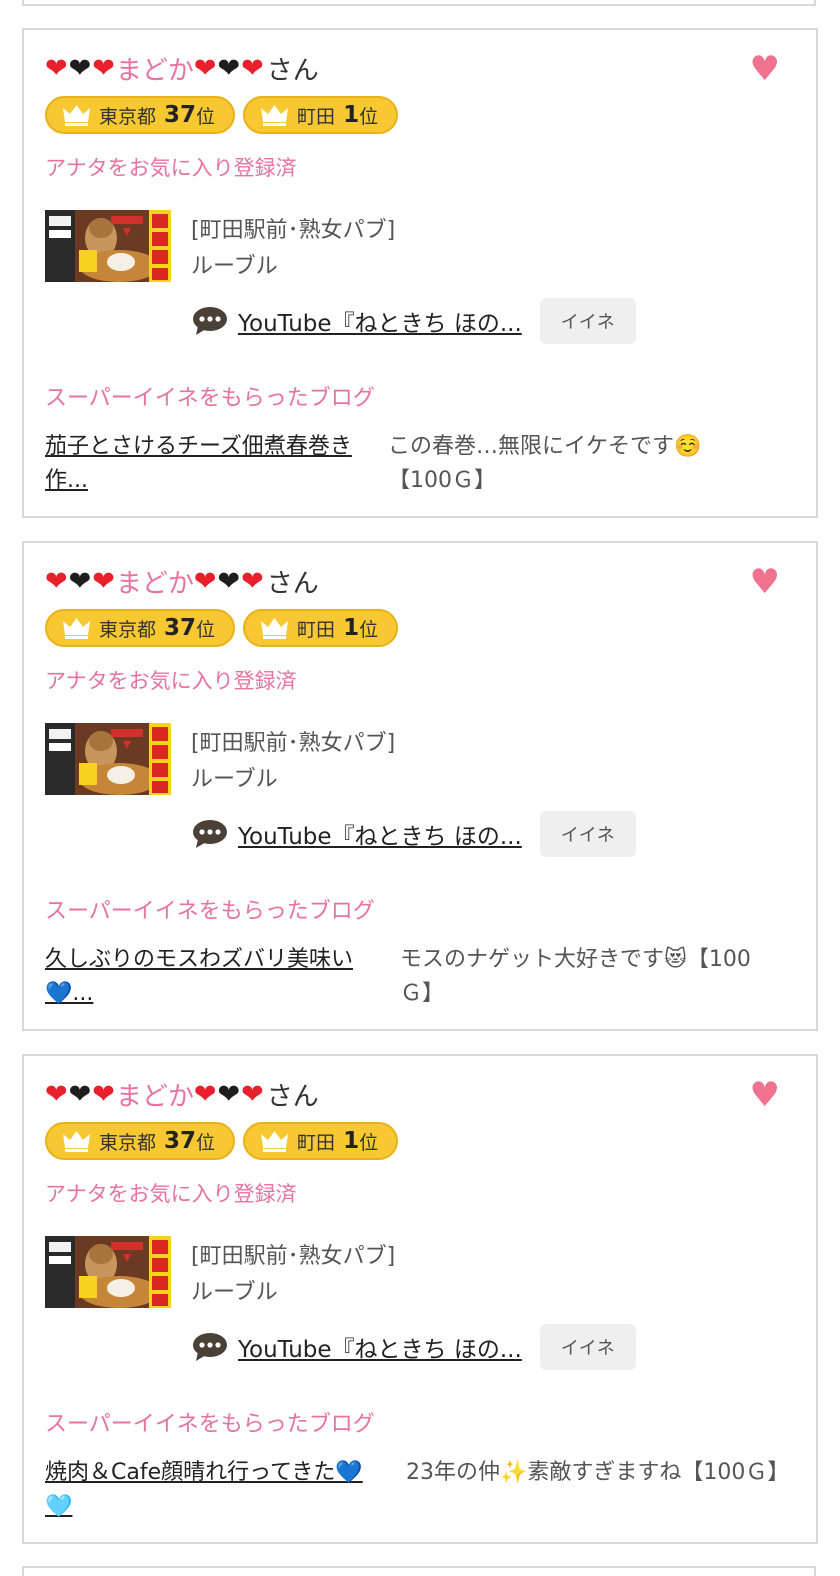 The height and width of the screenshot is (1576, 840). I want to click on previous-card-edge, so click(419, 3).